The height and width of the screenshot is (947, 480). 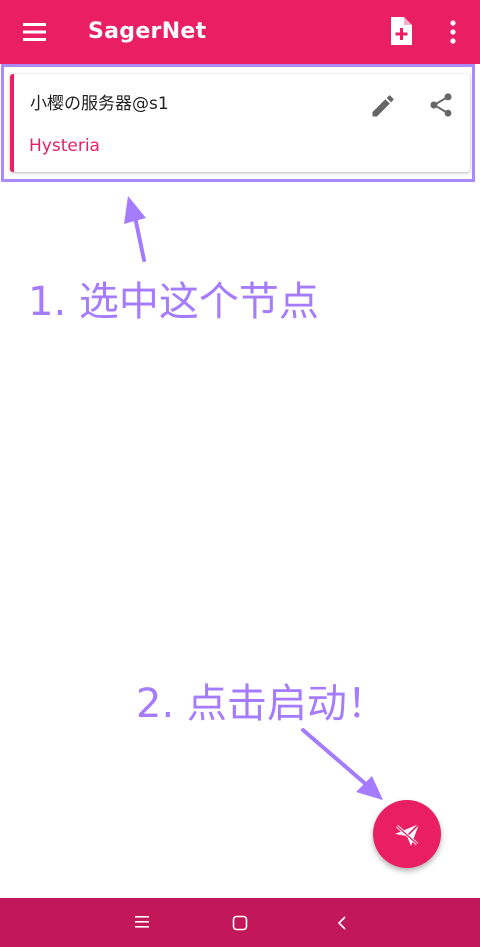 I want to click on annotation-step-1: 1. 选中这个节点, so click(x=173, y=302).